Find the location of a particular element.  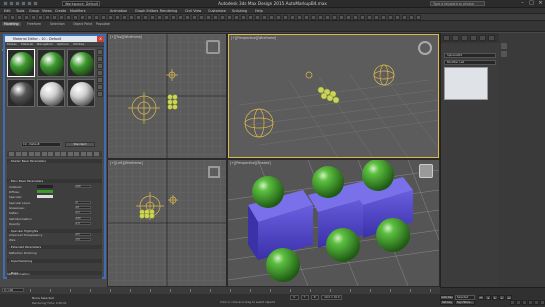

redo-icon is located at coordinates (35, 3).